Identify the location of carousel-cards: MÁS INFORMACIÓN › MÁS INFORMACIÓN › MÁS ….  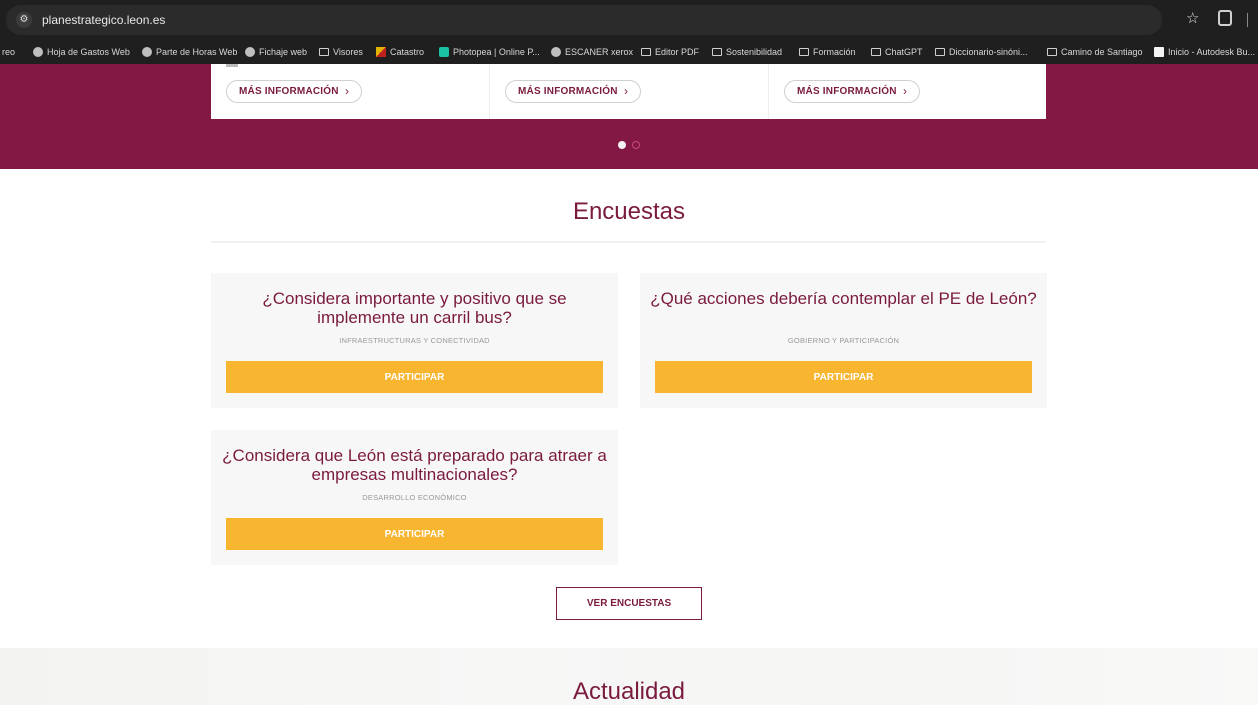
(628, 91).